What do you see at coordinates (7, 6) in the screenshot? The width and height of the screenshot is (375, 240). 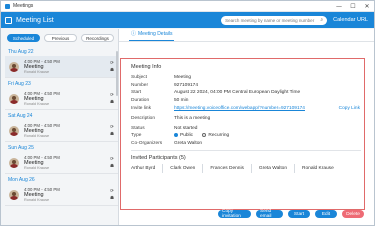 I see `app-icon` at bounding box center [7, 6].